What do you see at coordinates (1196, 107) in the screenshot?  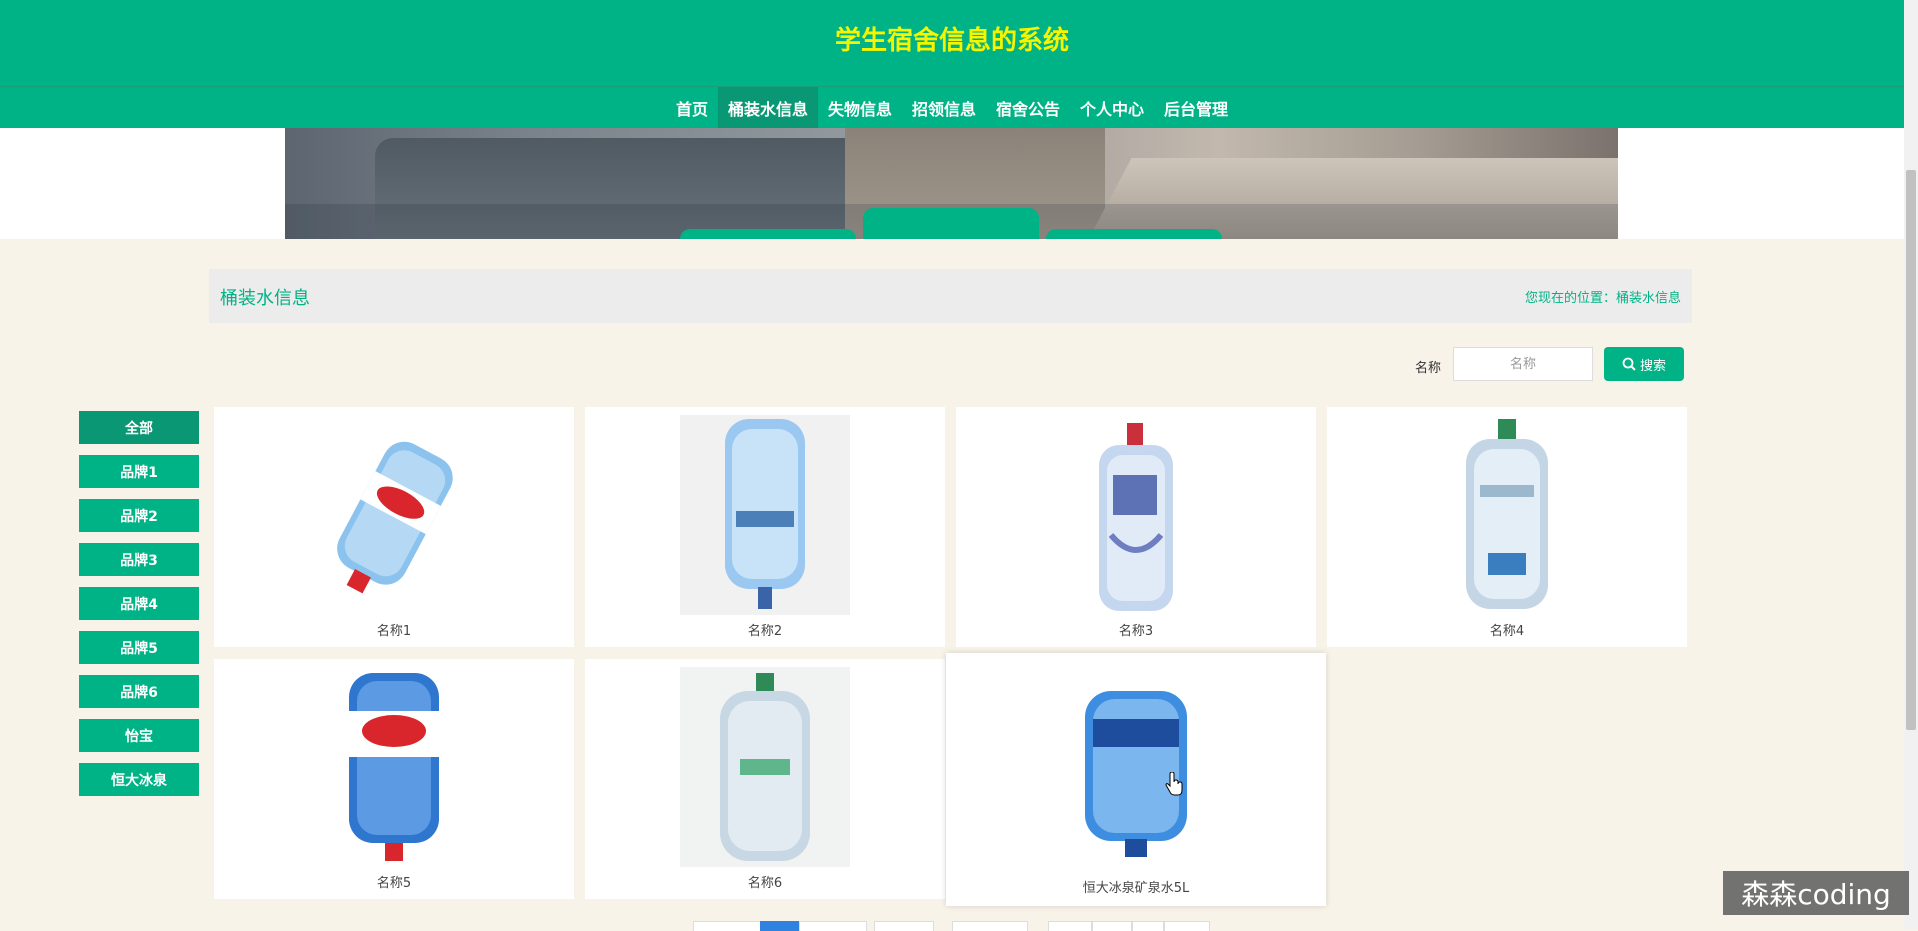 I see `nav-admin: 后台管理` at bounding box center [1196, 107].